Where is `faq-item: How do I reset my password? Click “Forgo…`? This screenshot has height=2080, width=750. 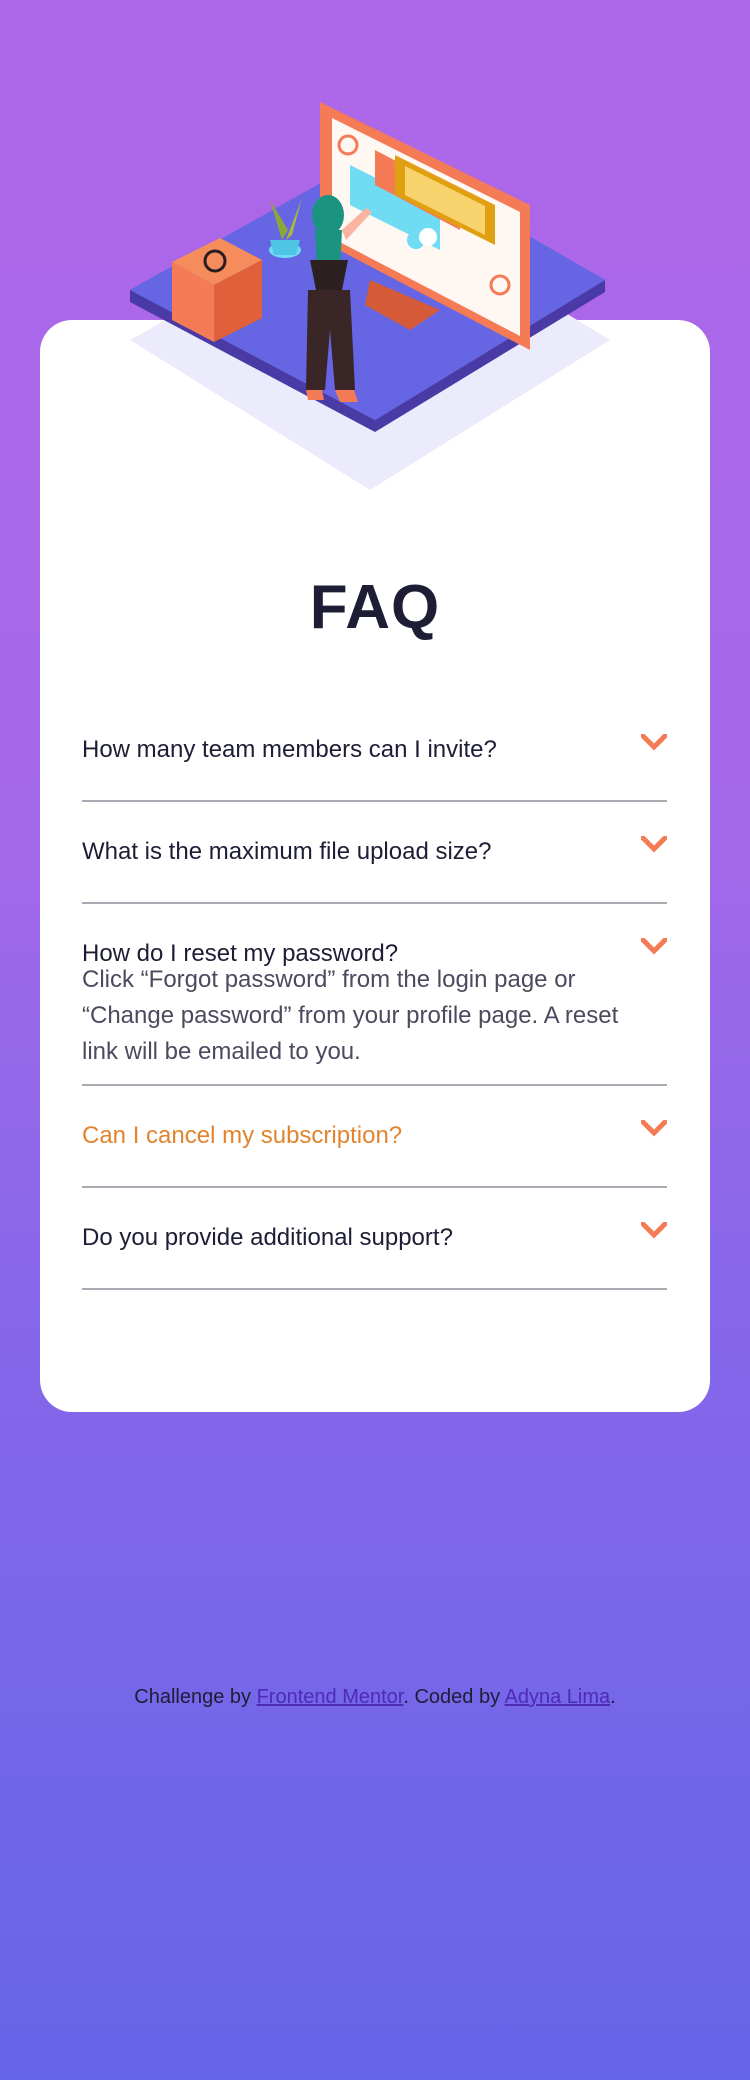 faq-item: How do I reset my password? Click “Forgo… is located at coordinates (374, 995).